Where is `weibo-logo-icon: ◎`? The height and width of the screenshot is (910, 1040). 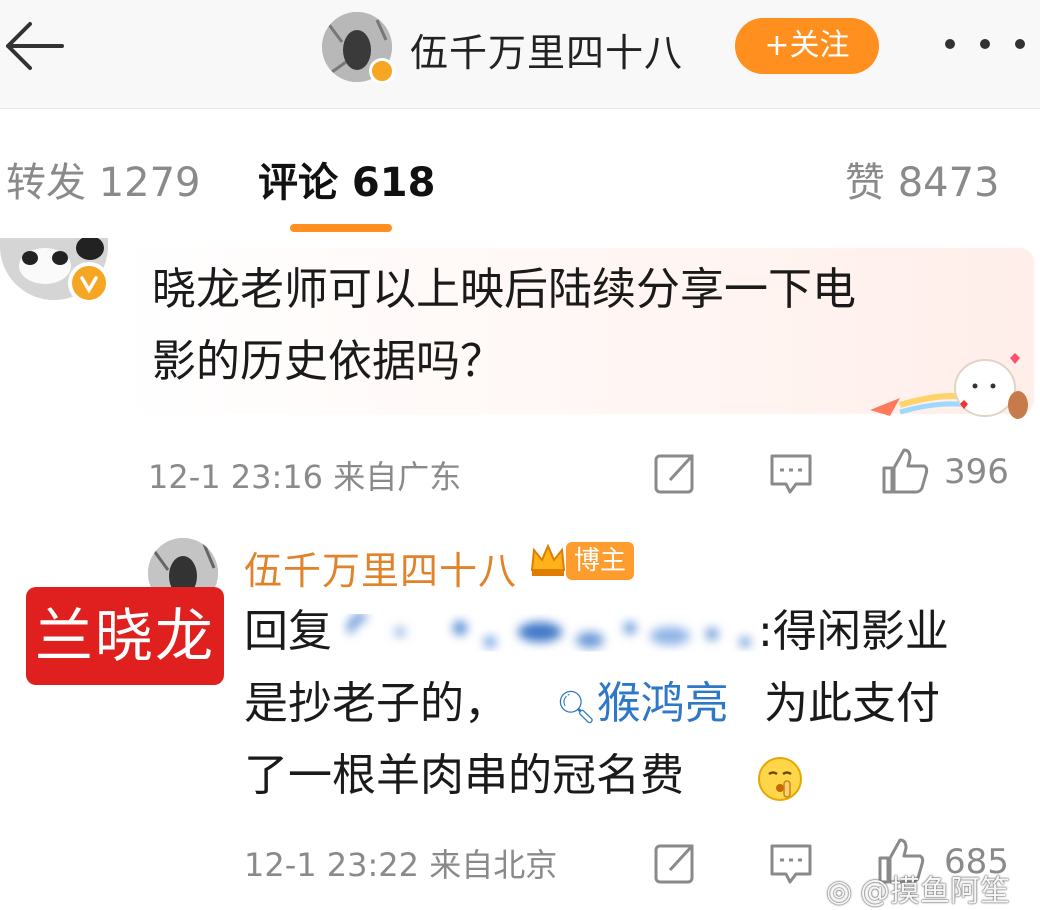 weibo-logo-icon: ◎ is located at coordinates (839, 891).